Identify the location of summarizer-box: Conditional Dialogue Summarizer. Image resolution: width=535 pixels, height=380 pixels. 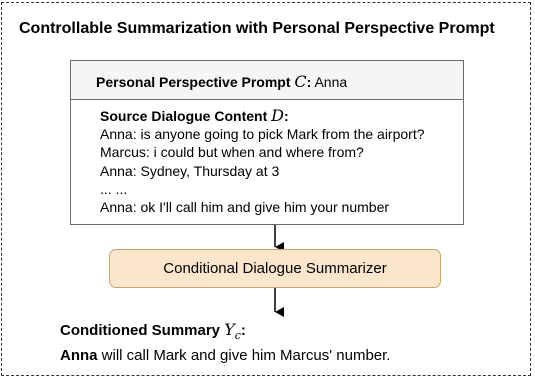
(275, 268).